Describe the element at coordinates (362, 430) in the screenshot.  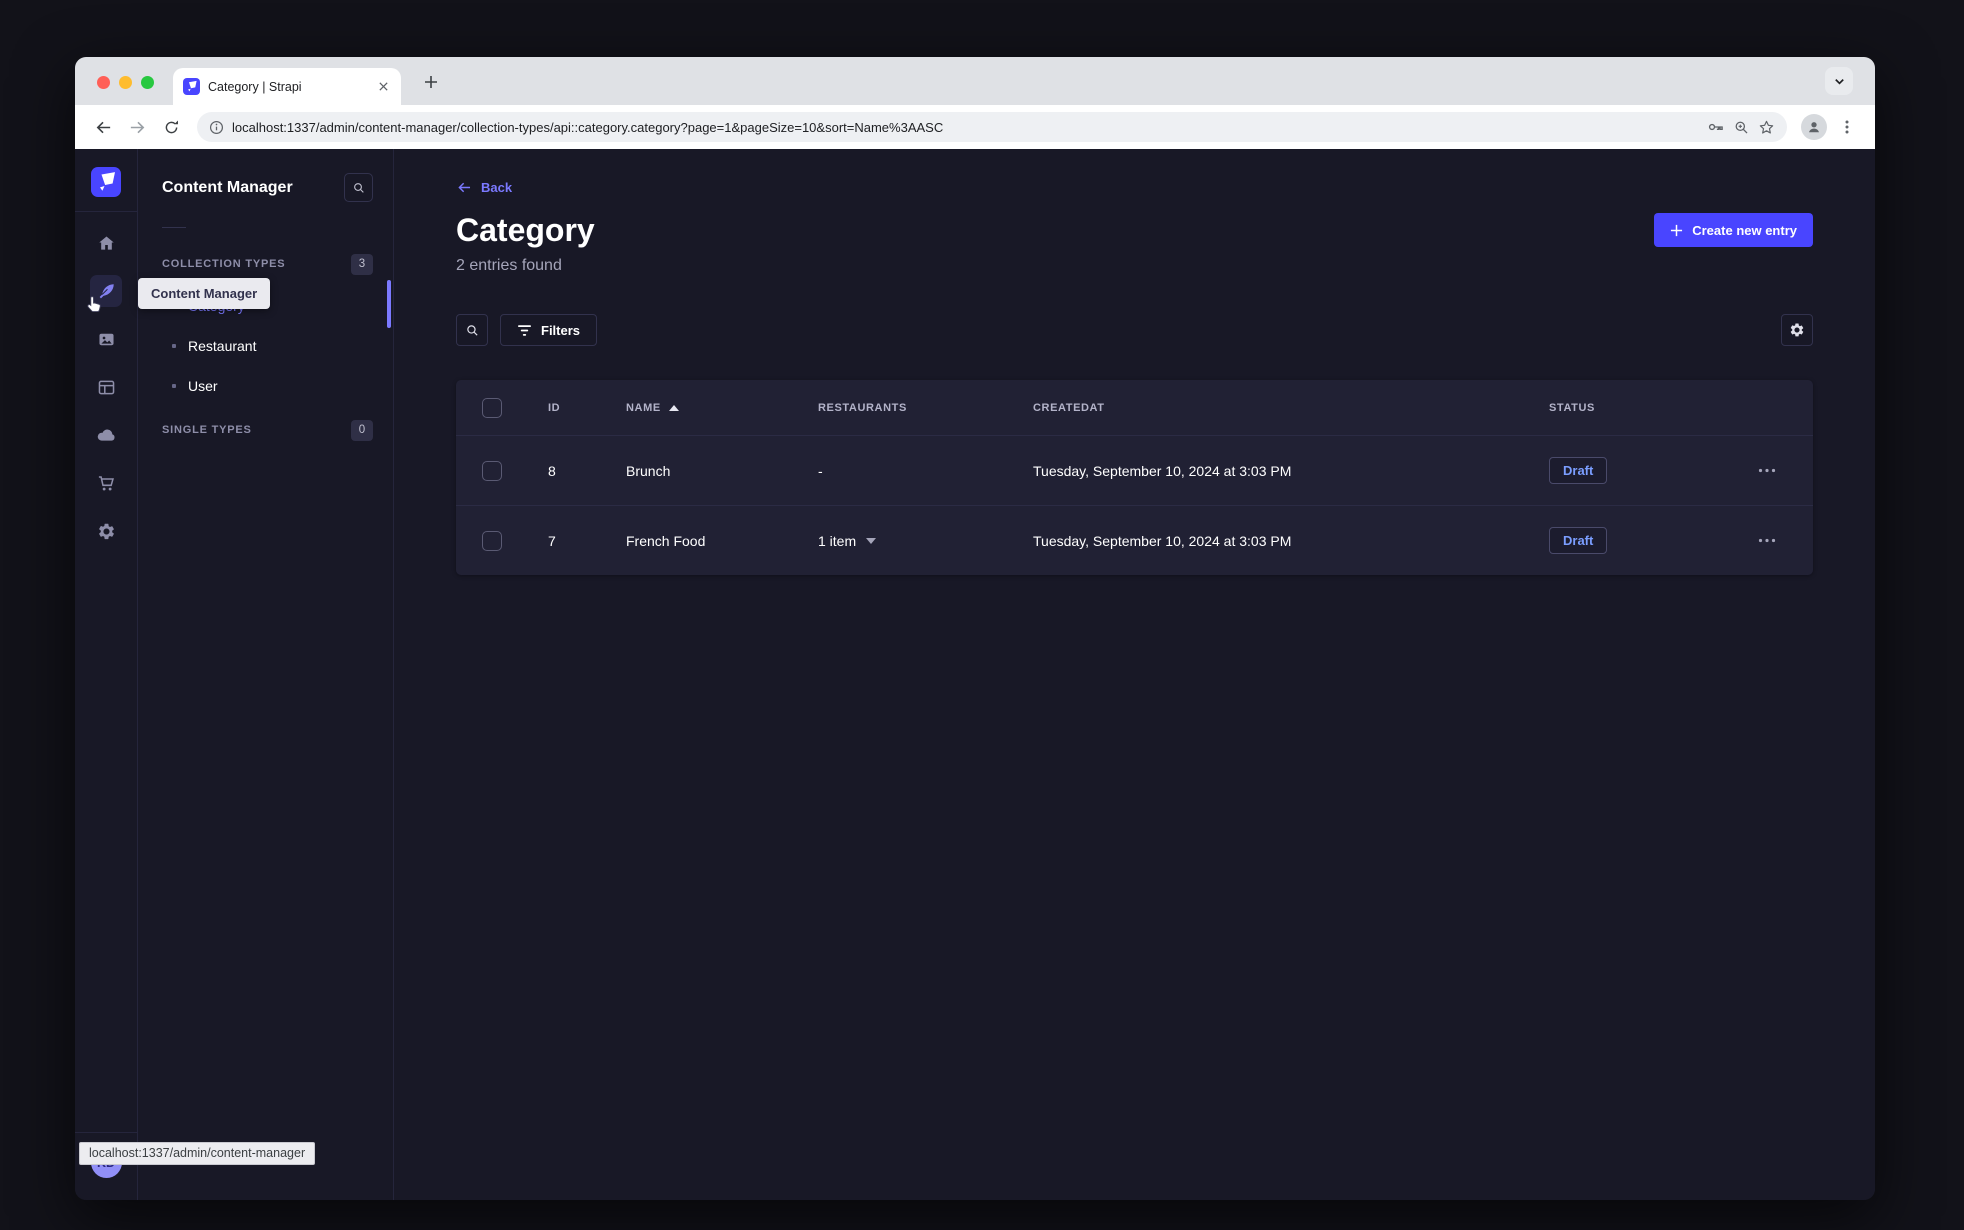
I see `single-types-count: 0` at that location.